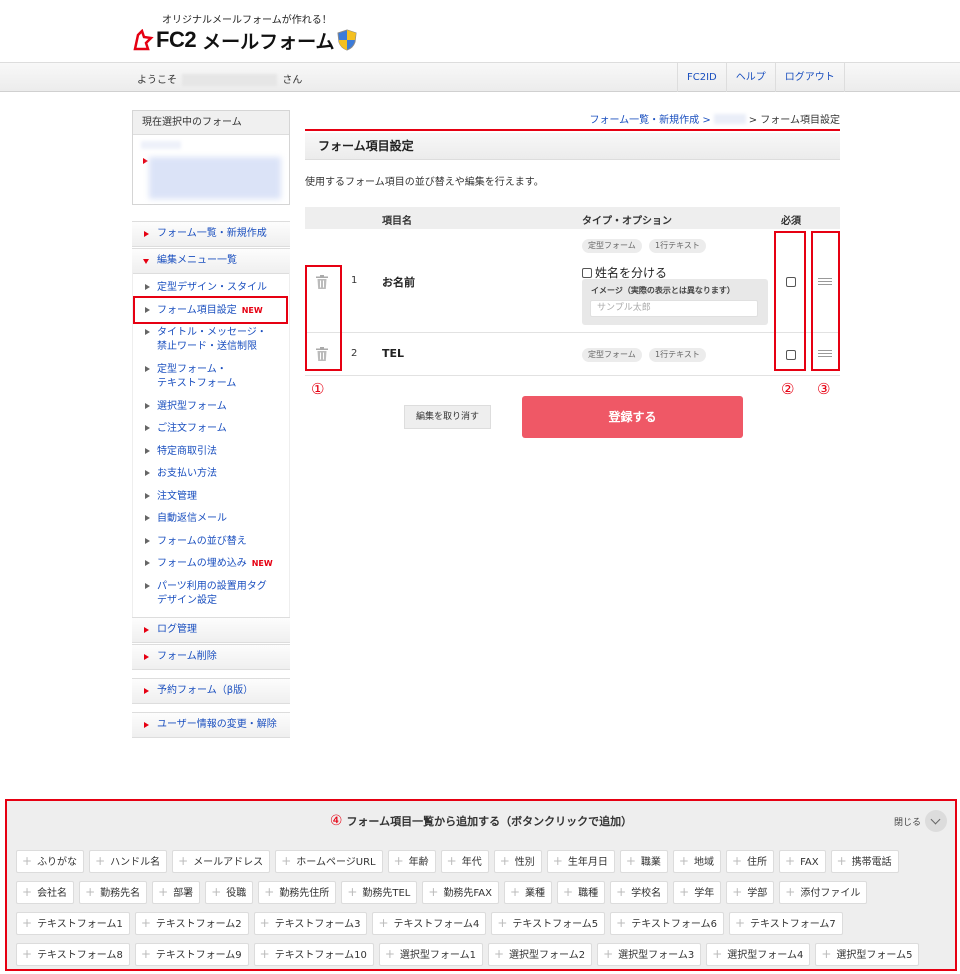  I want to click on page-description: 使用するフォーム項目の並び替えや編集を行えます。, so click(424, 182).